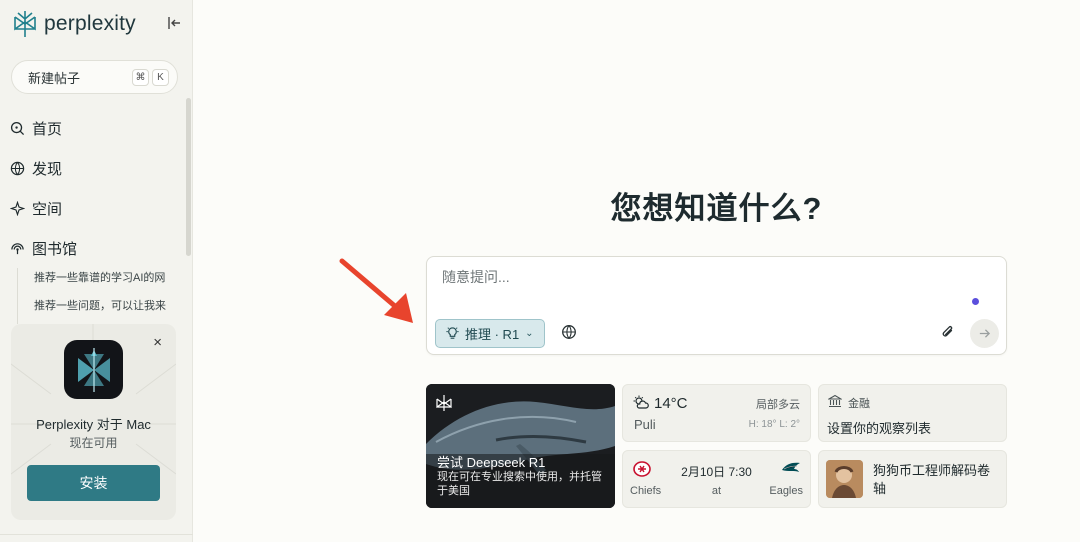  Describe the element at coordinates (529, 333) in the screenshot. I see `chevron-down-icon: ⌄` at that location.